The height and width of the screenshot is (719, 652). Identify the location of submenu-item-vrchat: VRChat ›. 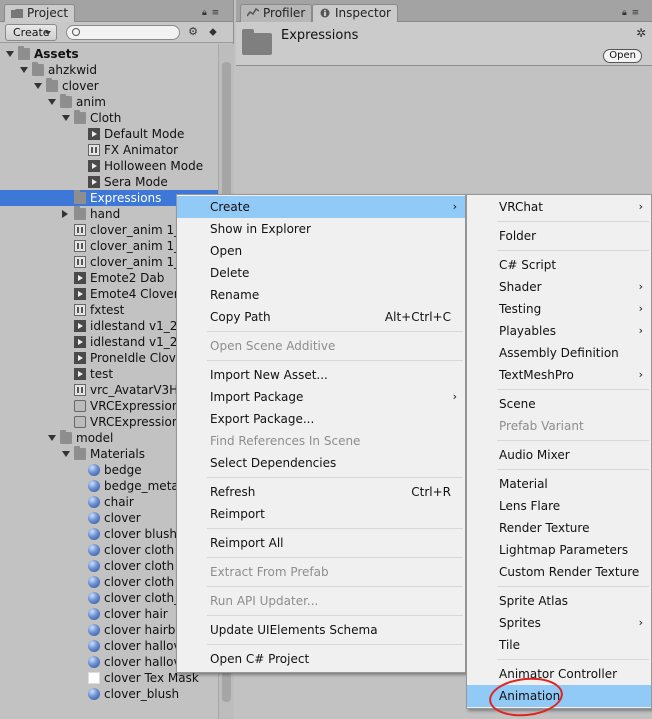
(559, 207).